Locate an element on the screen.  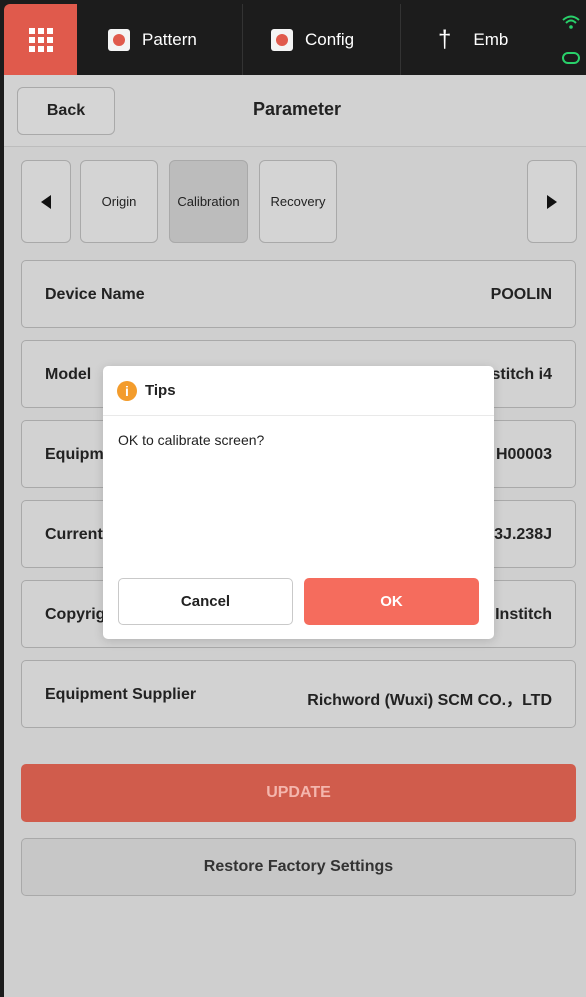
tab-emb: † Emb is located at coordinates (473, 39).